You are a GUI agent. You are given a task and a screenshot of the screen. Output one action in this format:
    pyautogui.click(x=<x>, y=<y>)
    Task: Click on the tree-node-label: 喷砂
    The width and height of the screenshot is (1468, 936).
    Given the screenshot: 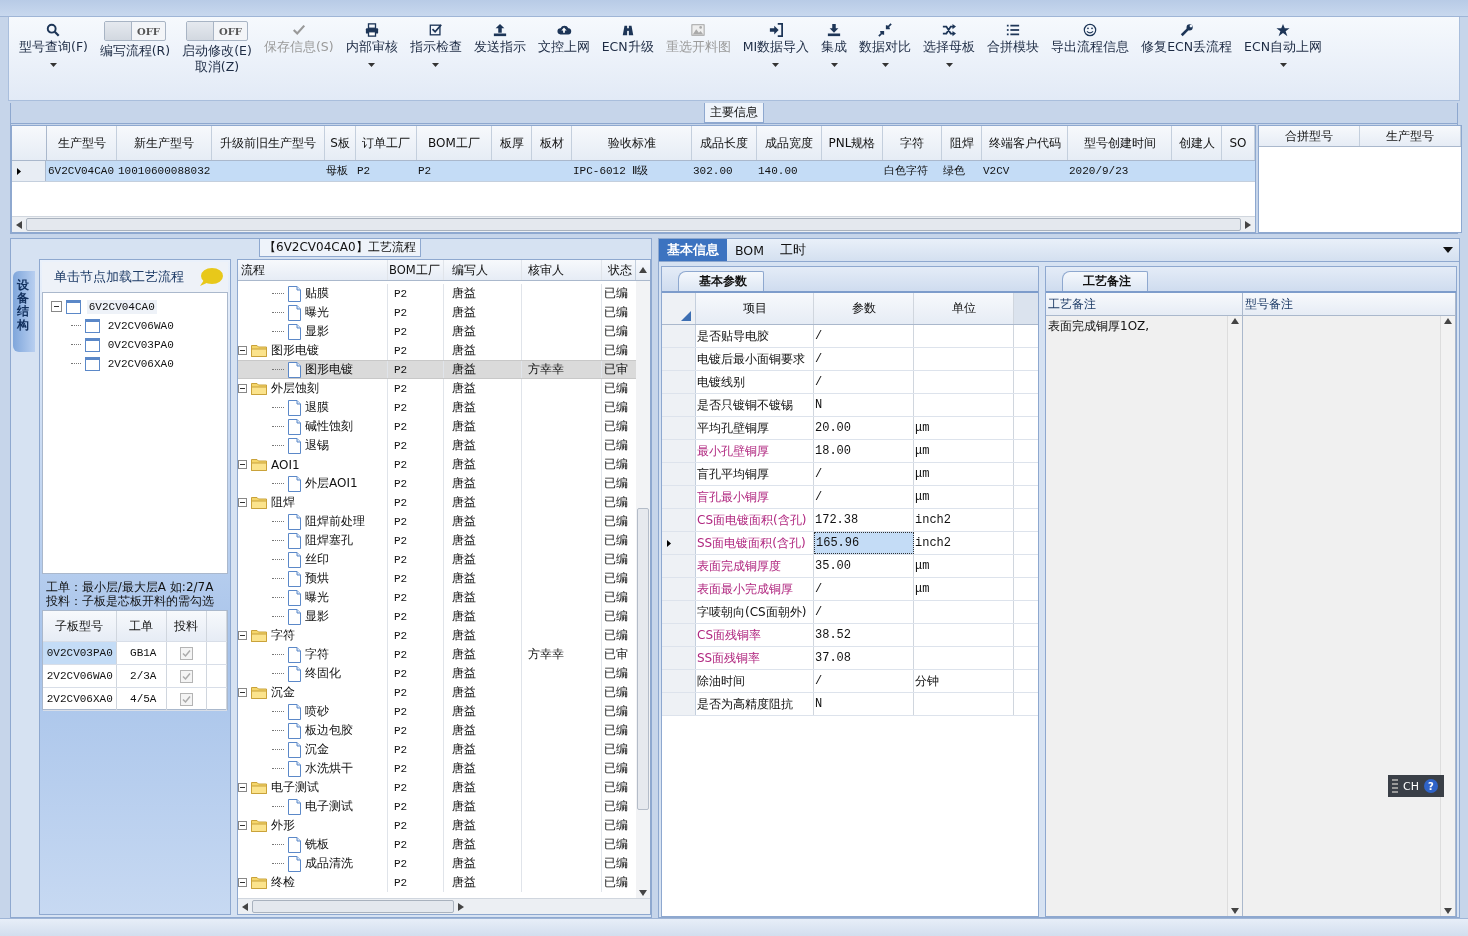 What is the action you would take?
    pyautogui.click(x=317, y=711)
    